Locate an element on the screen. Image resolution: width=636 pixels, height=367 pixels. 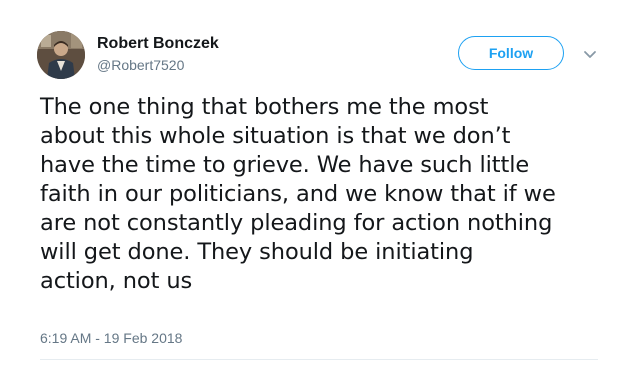
user-handle: @Robert7520 is located at coordinates (140, 65).